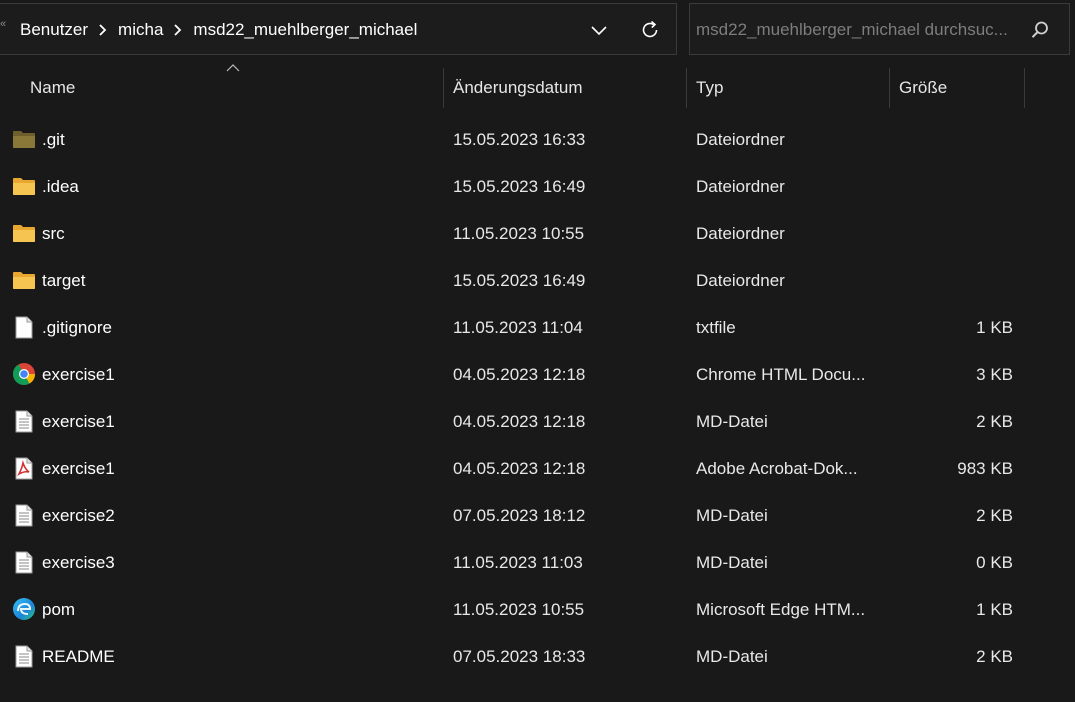 This screenshot has height=702, width=1075. Describe the element at coordinates (54, 30) in the screenshot. I see `breadcrumb-item-benutzer: Benutzer` at that location.